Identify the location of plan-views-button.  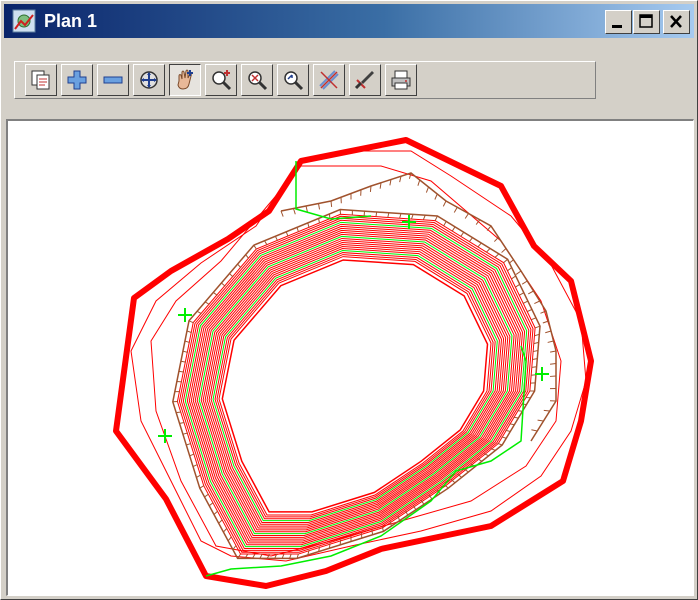
(41, 80).